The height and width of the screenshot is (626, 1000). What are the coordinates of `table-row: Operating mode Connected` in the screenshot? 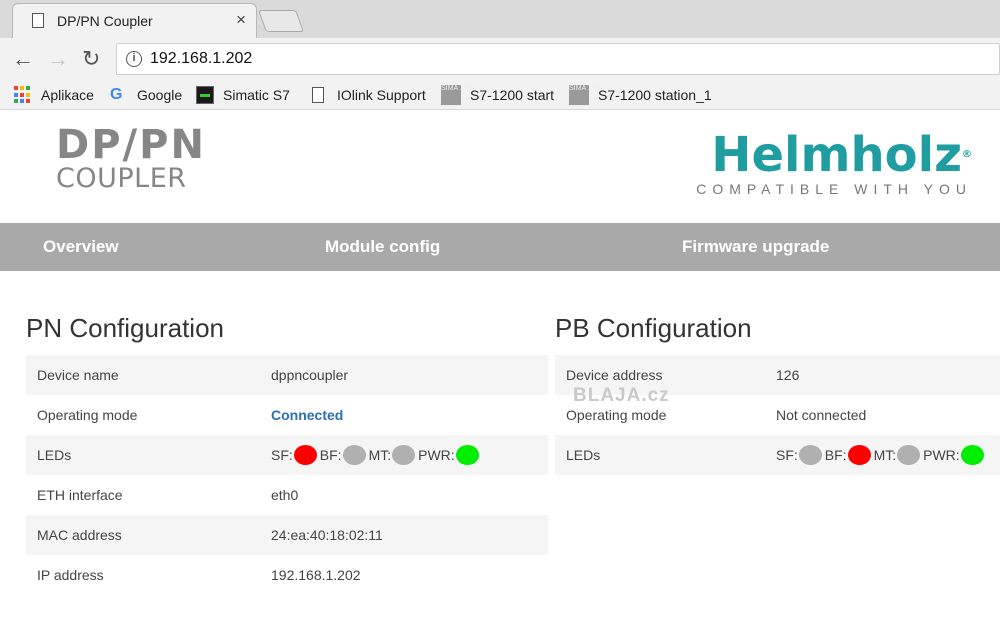 It's located at (287, 415).